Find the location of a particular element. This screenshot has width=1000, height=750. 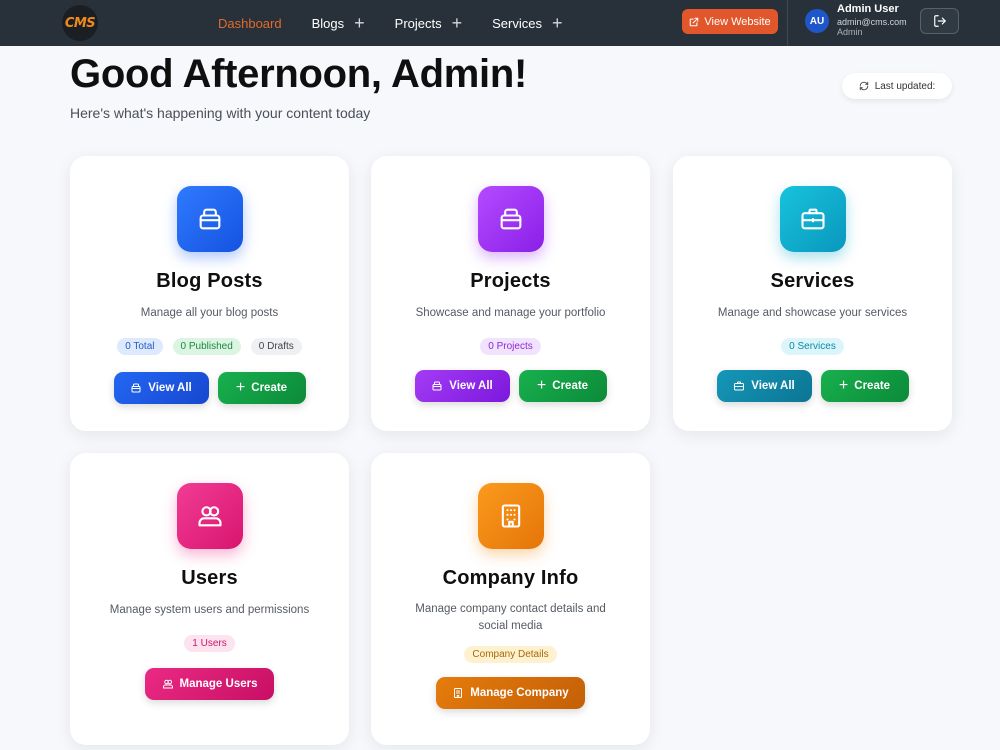

total-badge: 0 Total is located at coordinates (140, 346).